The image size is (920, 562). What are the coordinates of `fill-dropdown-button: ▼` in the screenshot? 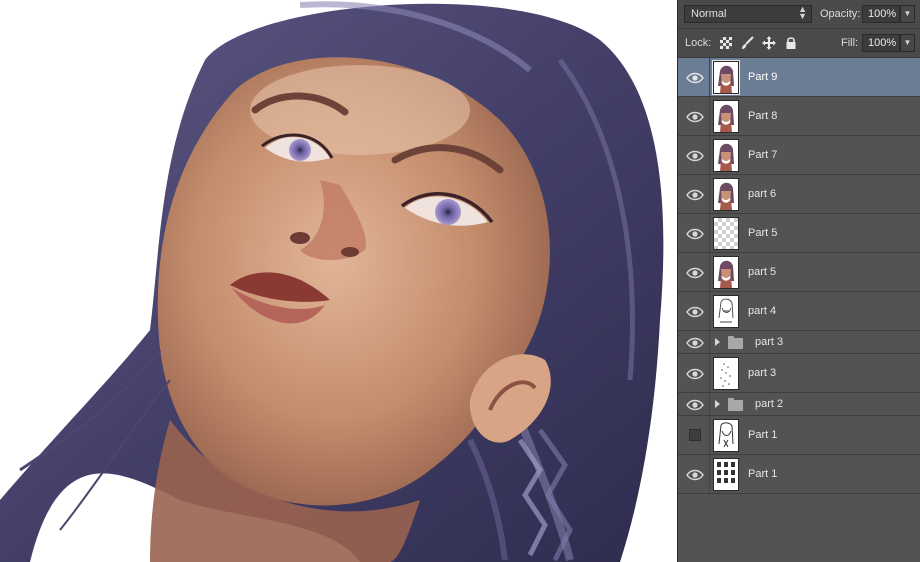 It's located at (907, 43).